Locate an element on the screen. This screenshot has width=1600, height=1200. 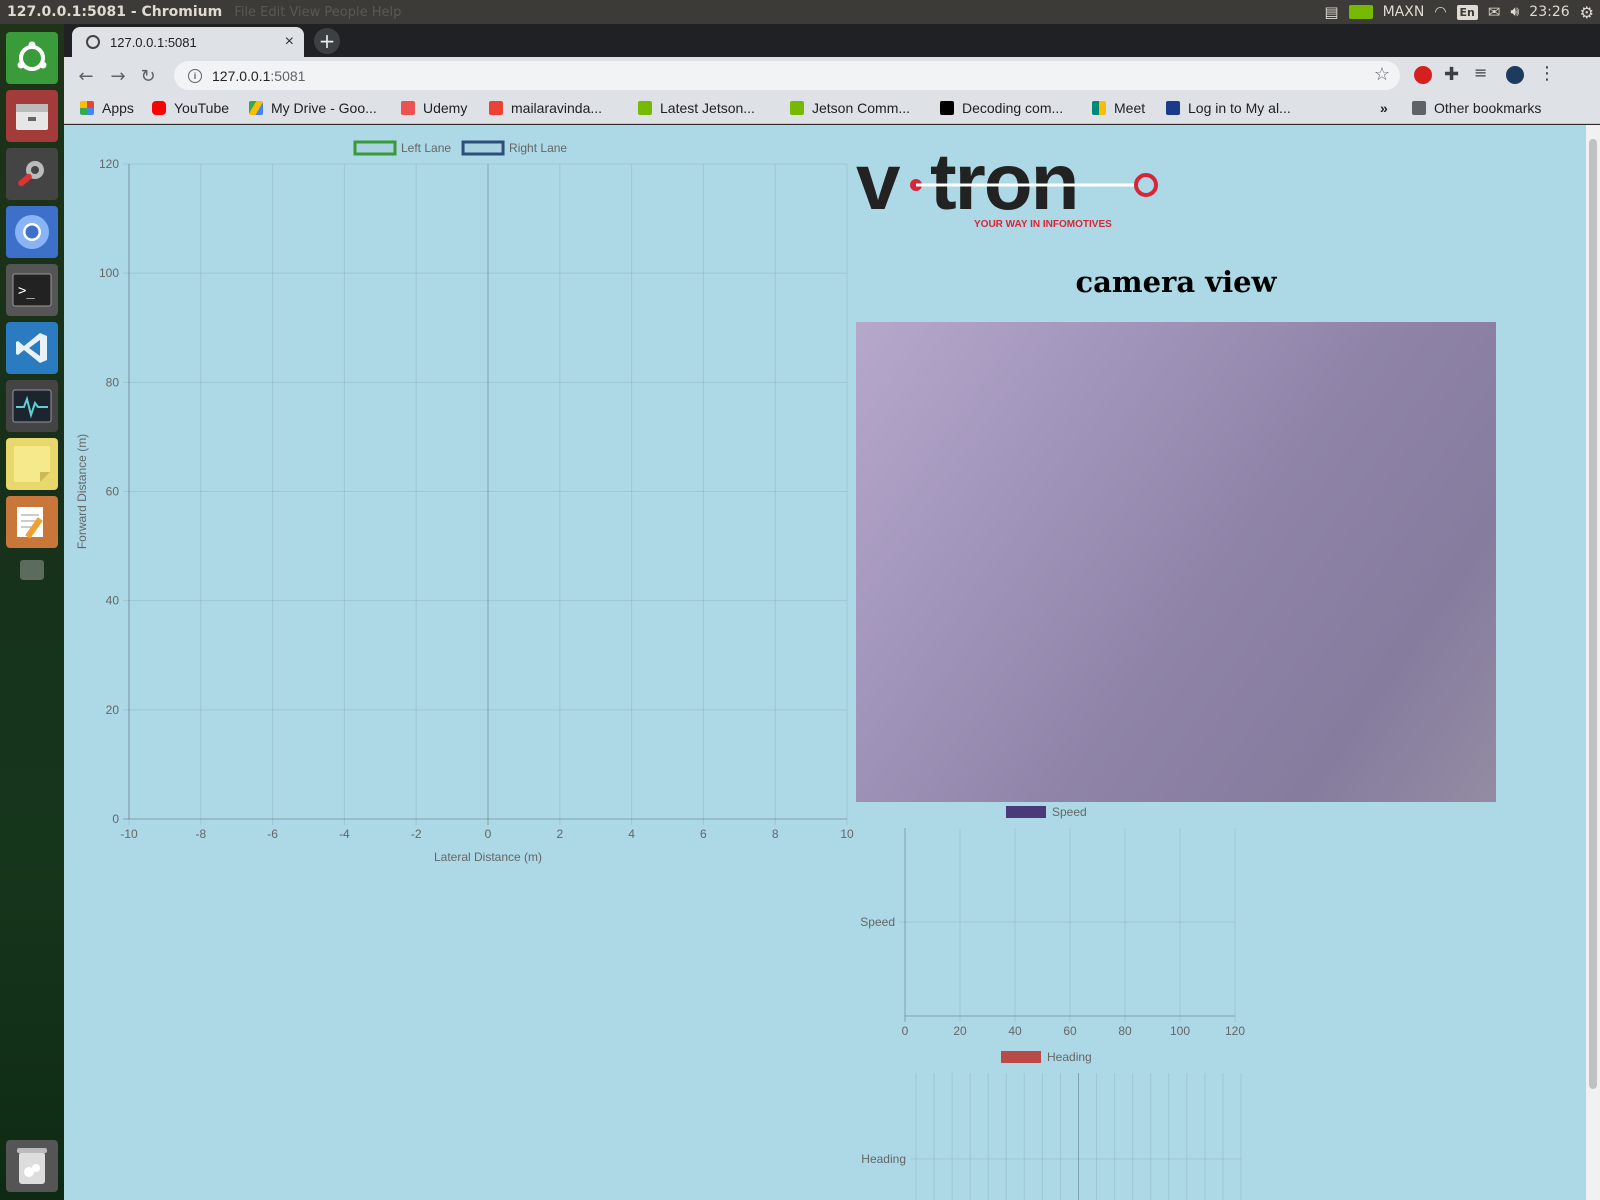
url-host: 127.0.0.1 is located at coordinates (241, 75).